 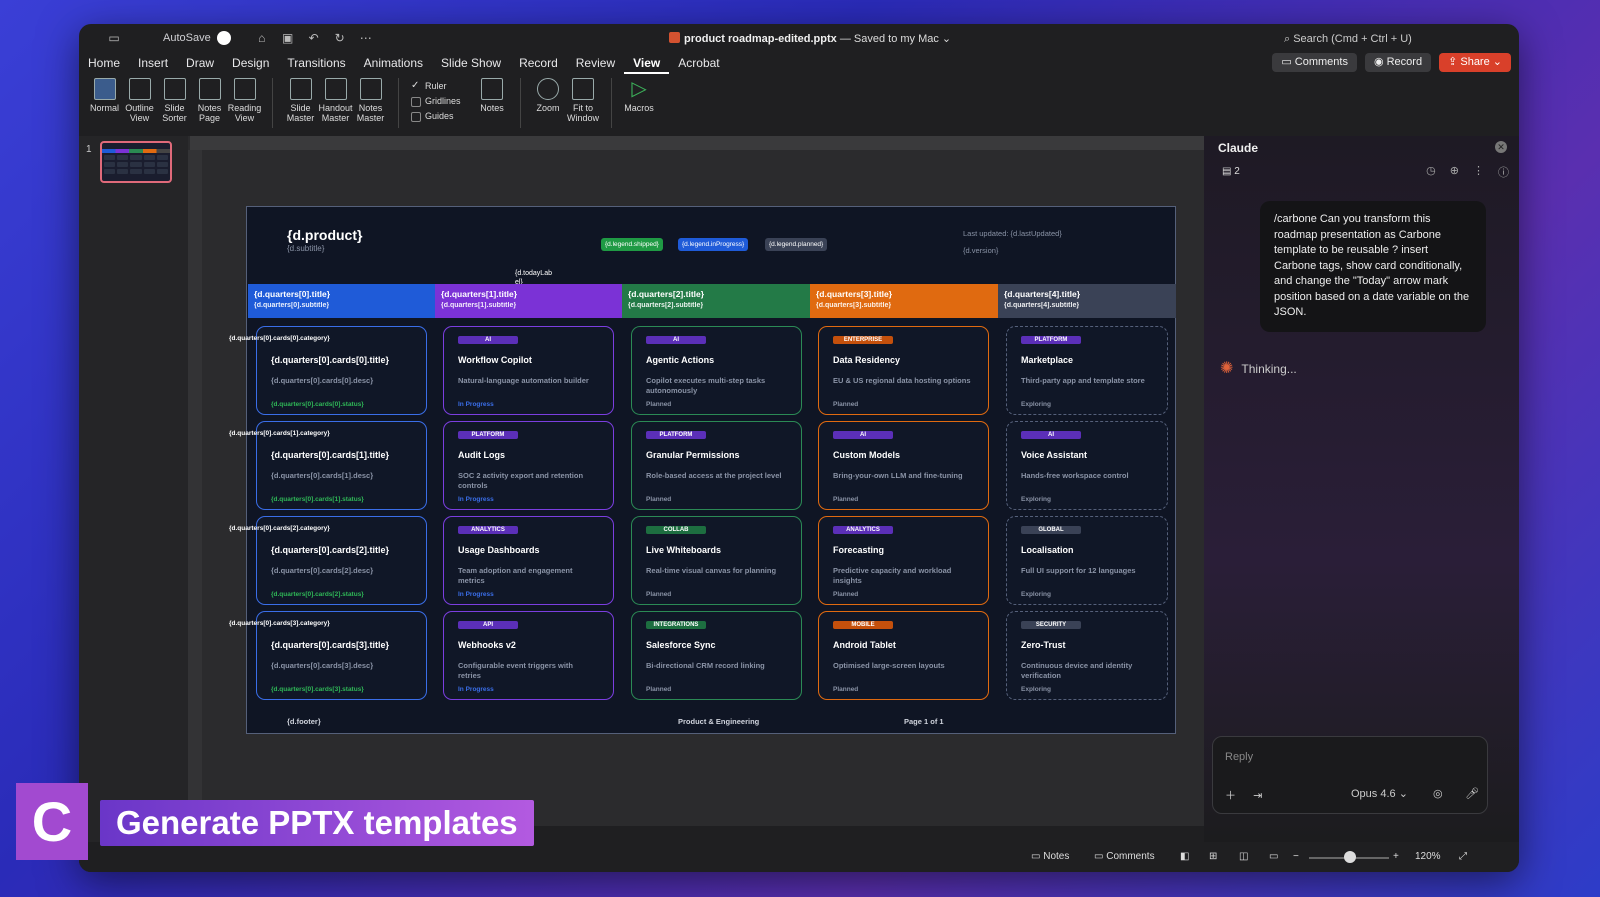 What do you see at coordinates (244, 98) in the screenshot?
I see `reading-view-button: Reading View` at bounding box center [244, 98].